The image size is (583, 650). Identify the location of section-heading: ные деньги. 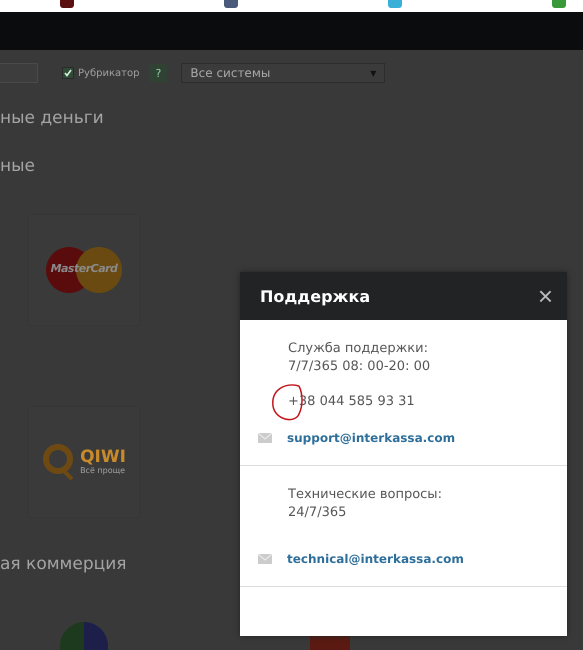
(52, 118).